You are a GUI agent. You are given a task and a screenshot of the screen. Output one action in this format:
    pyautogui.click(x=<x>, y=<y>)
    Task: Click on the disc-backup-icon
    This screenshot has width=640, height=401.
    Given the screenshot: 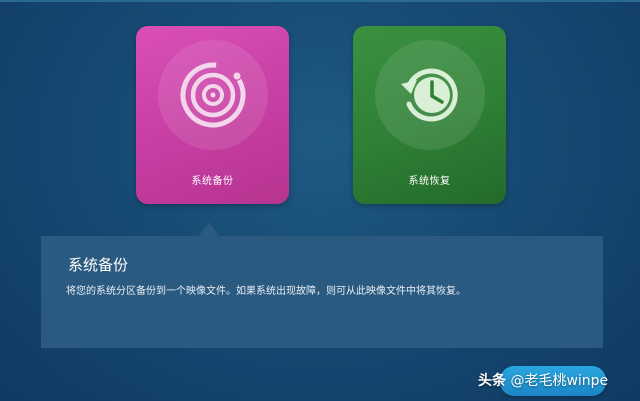 What is the action you would take?
    pyautogui.click(x=213, y=95)
    